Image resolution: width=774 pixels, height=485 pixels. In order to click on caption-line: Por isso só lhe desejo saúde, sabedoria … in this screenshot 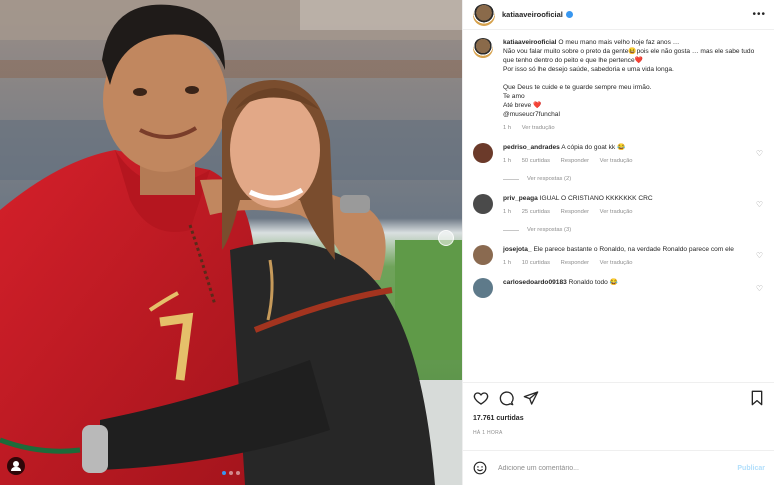, I will do `click(588, 69)`.